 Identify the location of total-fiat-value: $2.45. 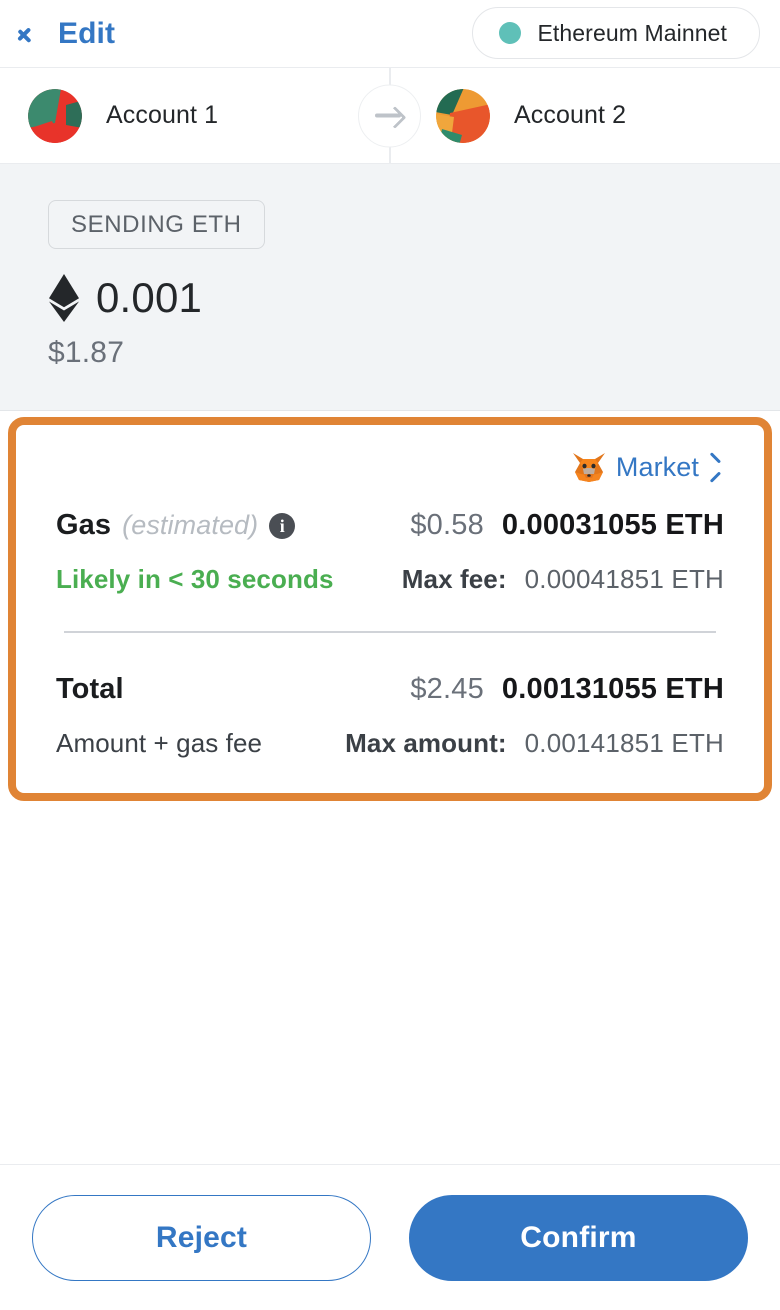
(447, 688).